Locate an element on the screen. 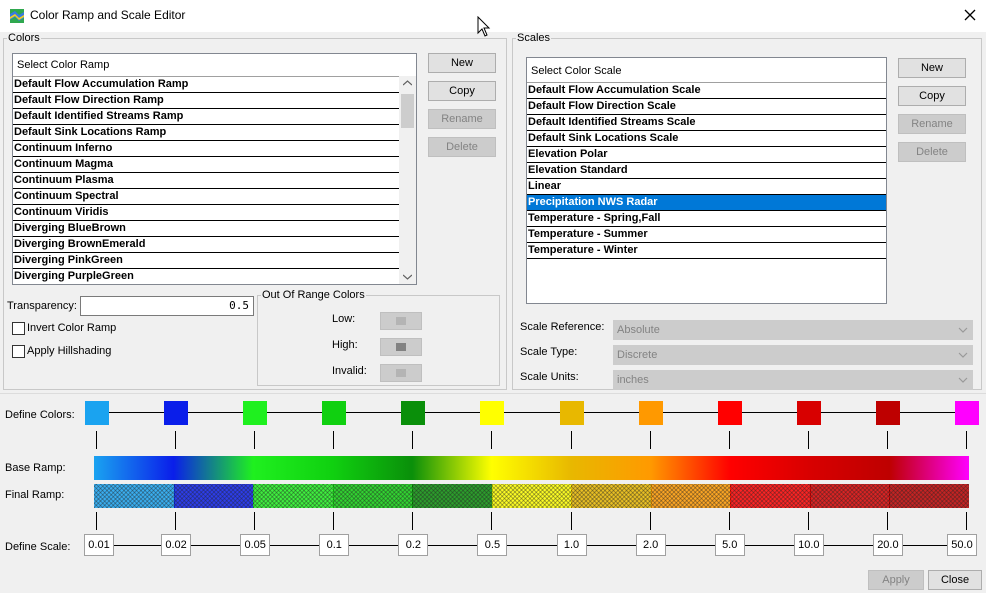 The width and height of the screenshot is (986, 593). ramp-list-item: Continuum Viridis is located at coordinates (206, 213).